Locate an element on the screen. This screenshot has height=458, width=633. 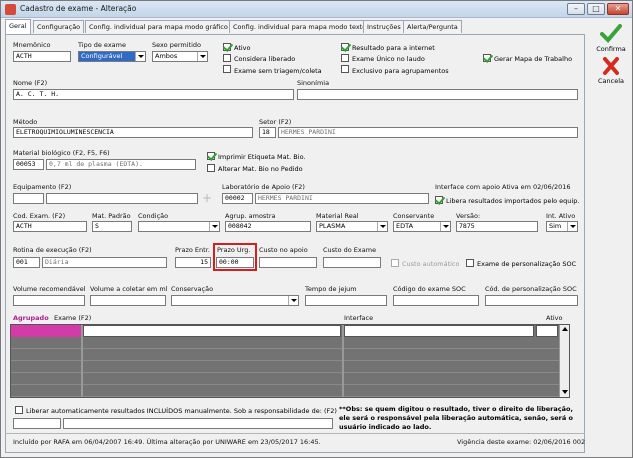
condicao-select is located at coordinates (179, 226).